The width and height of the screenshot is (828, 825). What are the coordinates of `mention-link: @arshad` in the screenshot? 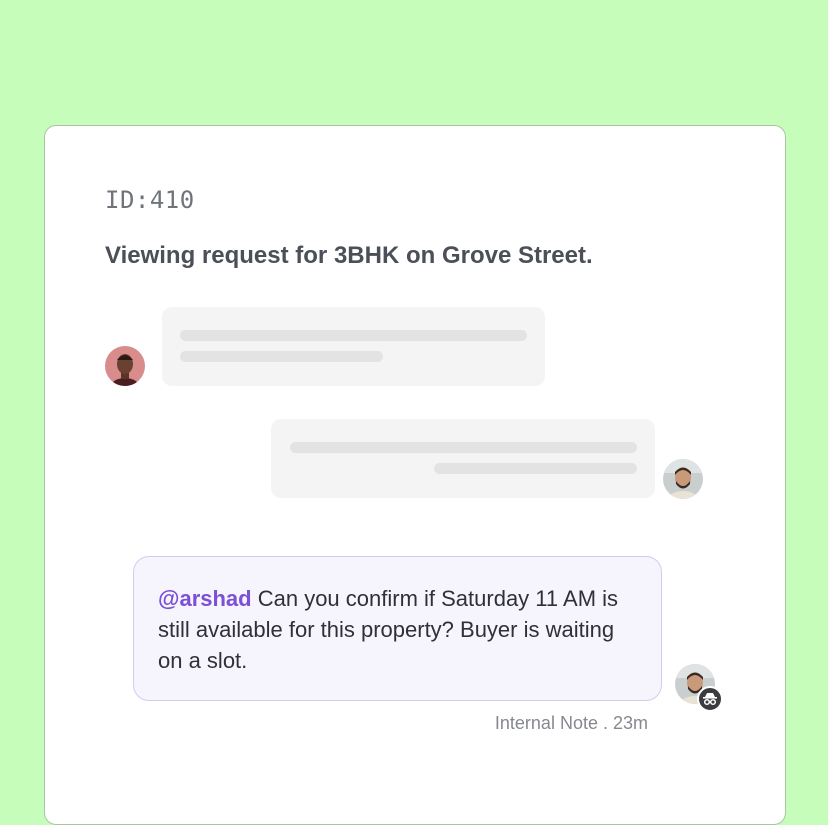 It's located at (205, 598).